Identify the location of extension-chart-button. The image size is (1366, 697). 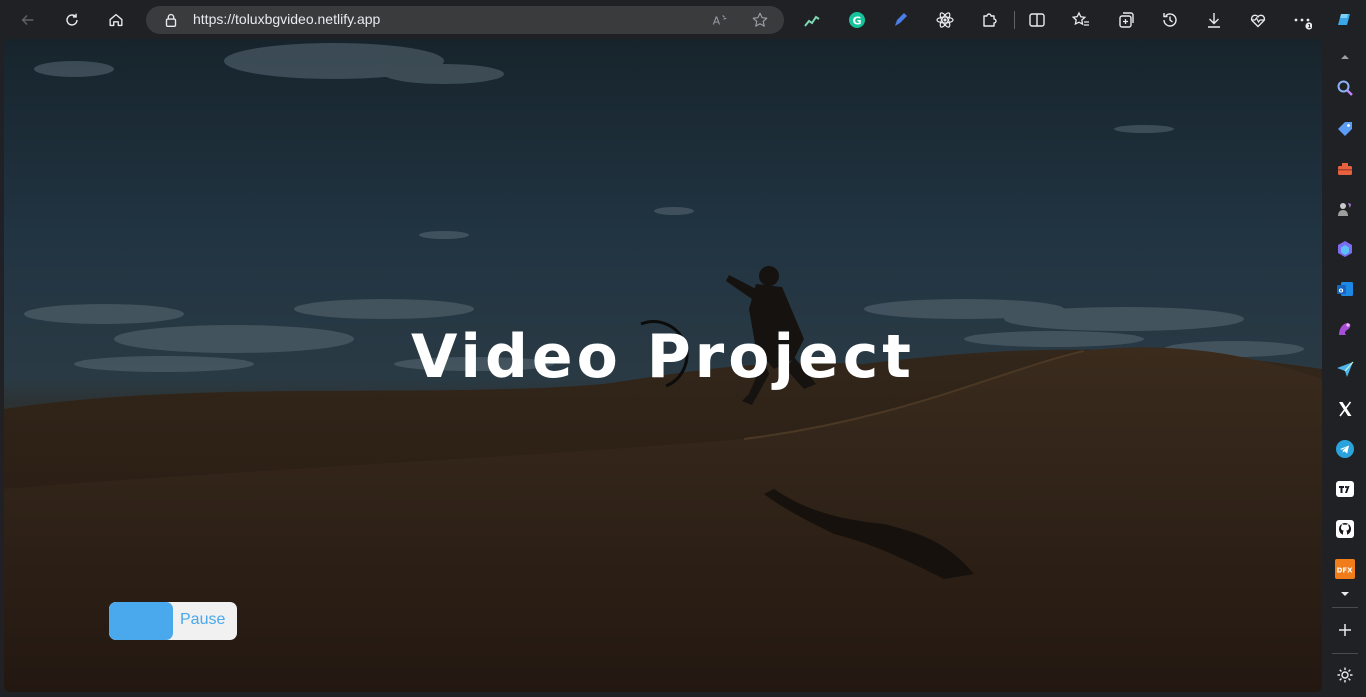
(812, 20).